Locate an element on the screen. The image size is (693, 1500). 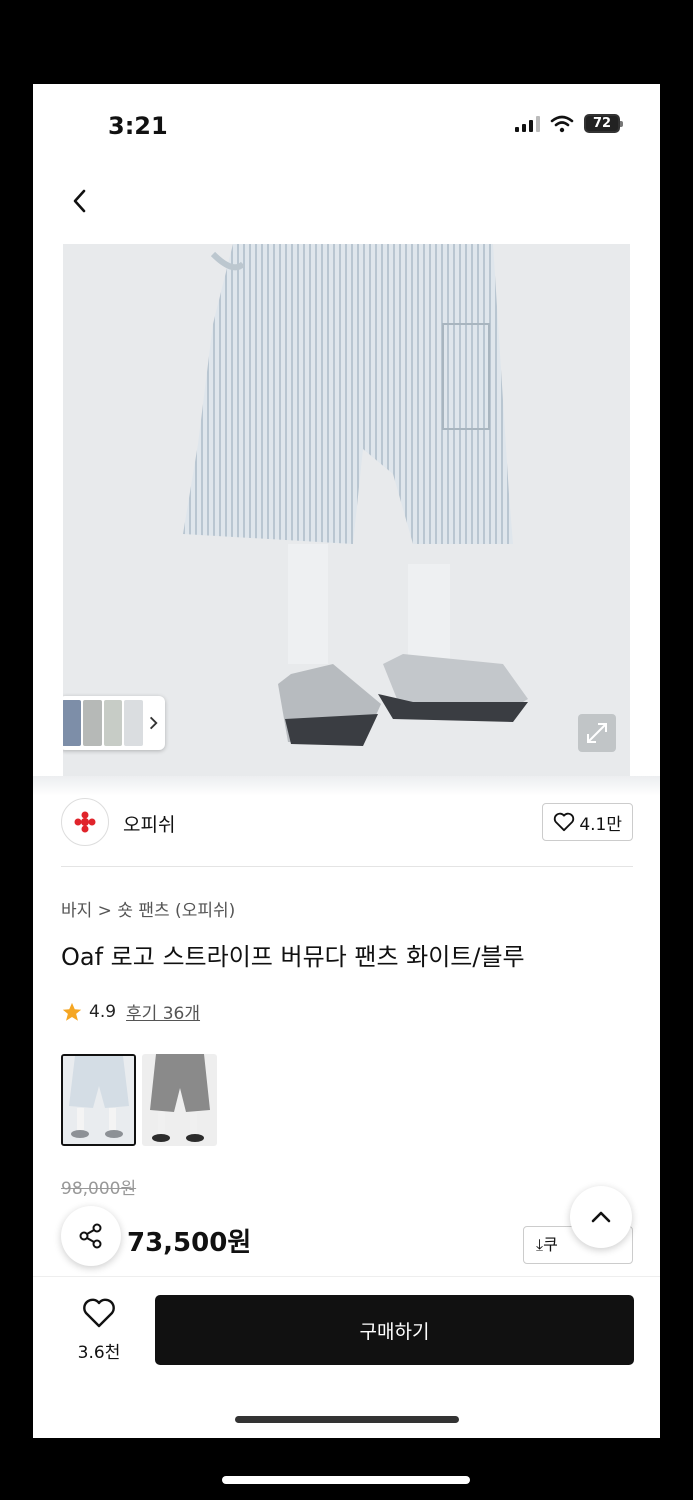
variant-white-blue is located at coordinates (98, 1100).